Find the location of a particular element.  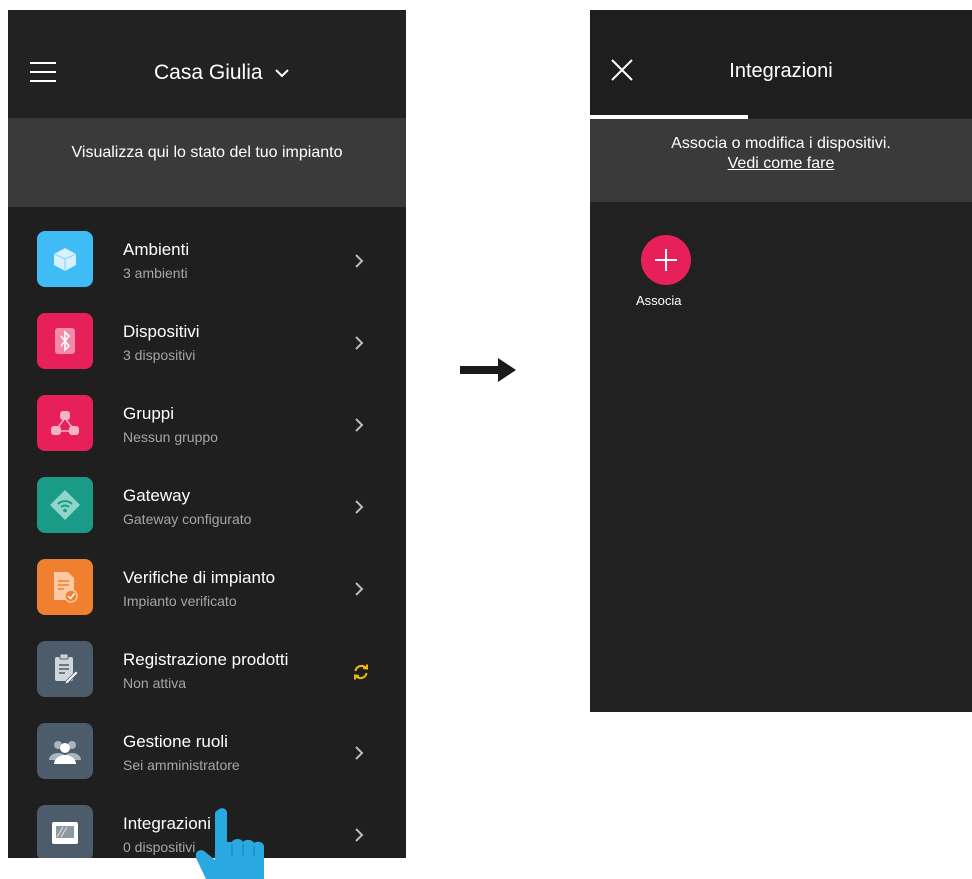

top-bar: Casa Giulia is located at coordinates (207, 64).